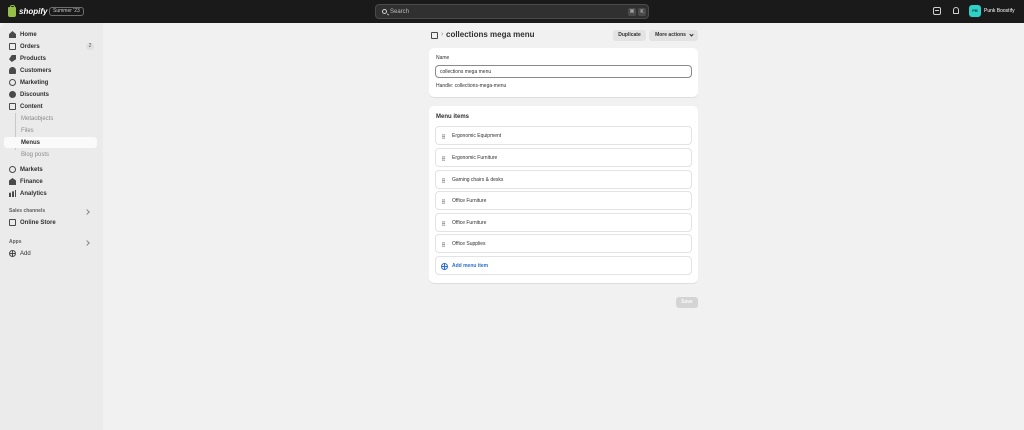 This screenshot has height=430, width=1024. I want to click on sidebar-item-marketing: Marketing, so click(50, 82).